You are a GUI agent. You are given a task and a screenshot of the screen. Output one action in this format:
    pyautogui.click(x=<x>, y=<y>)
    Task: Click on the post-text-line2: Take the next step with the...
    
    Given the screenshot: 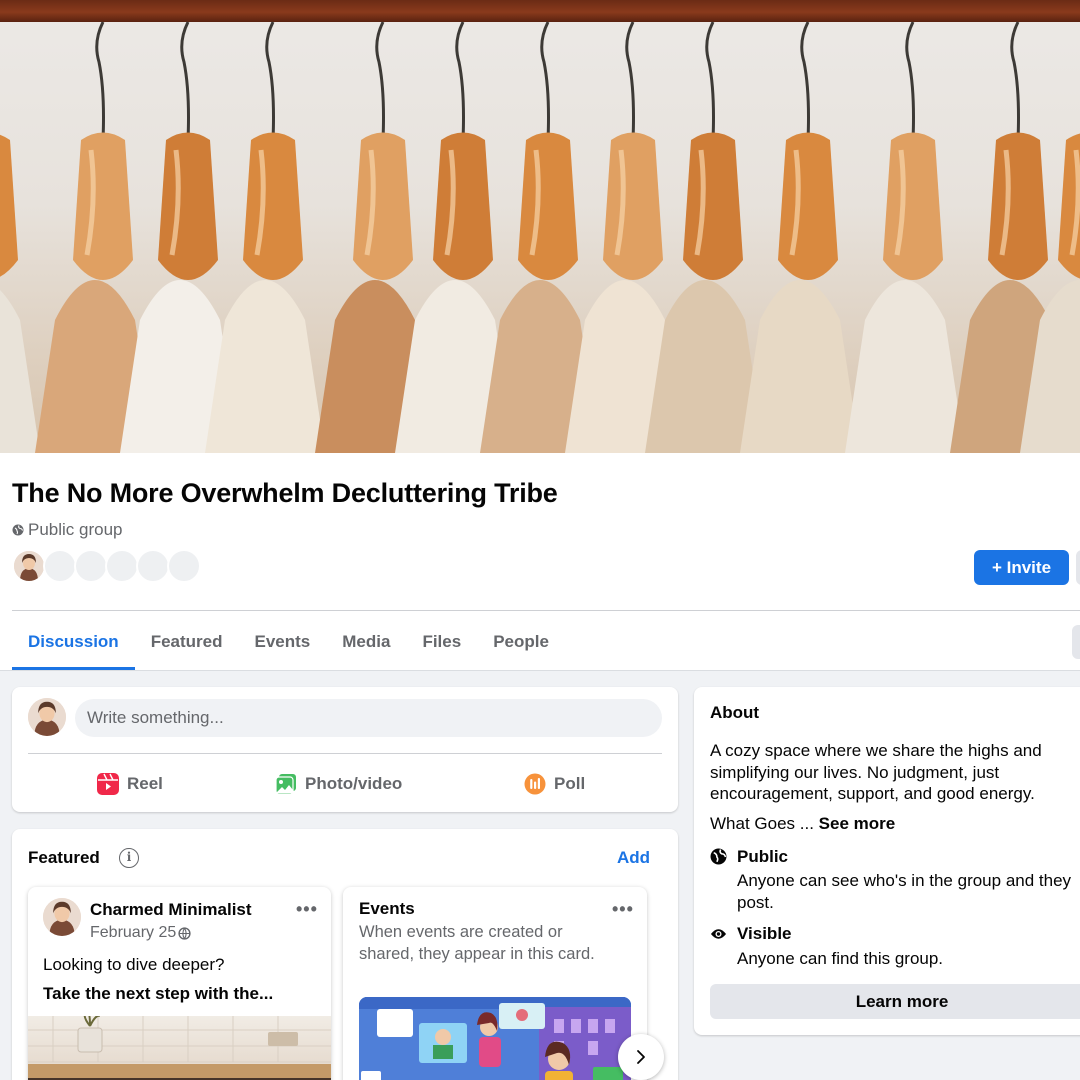 What is the action you would take?
    pyautogui.click(x=158, y=993)
    